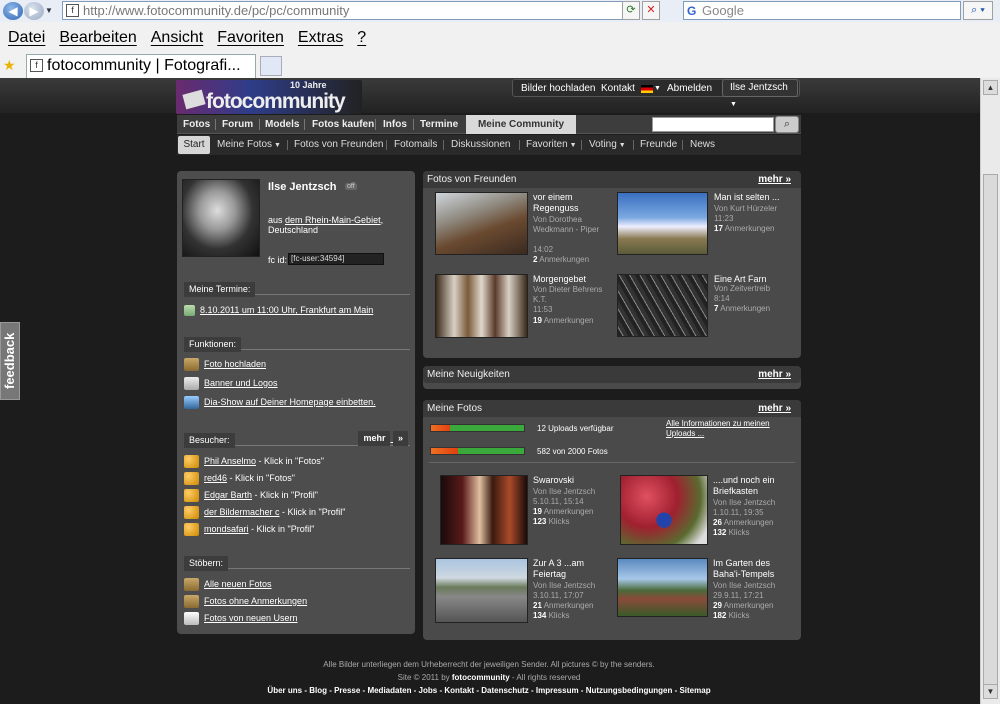 This screenshot has height=704, width=1000. I want to click on page-scrollbar: ▲ ▼, so click(990, 391).